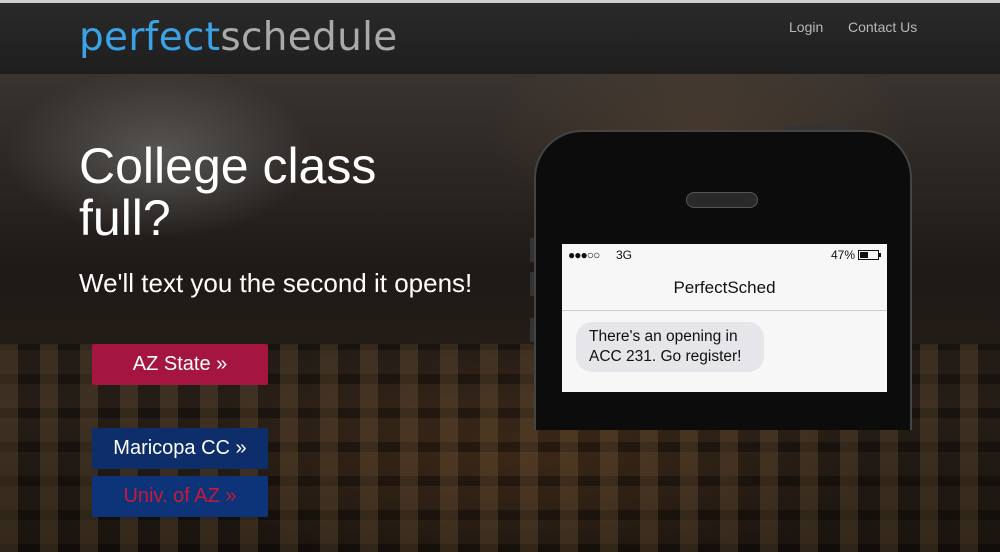 Image resolution: width=1000 pixels, height=552 pixels. I want to click on contact-us-link: Contact Us, so click(882, 27).